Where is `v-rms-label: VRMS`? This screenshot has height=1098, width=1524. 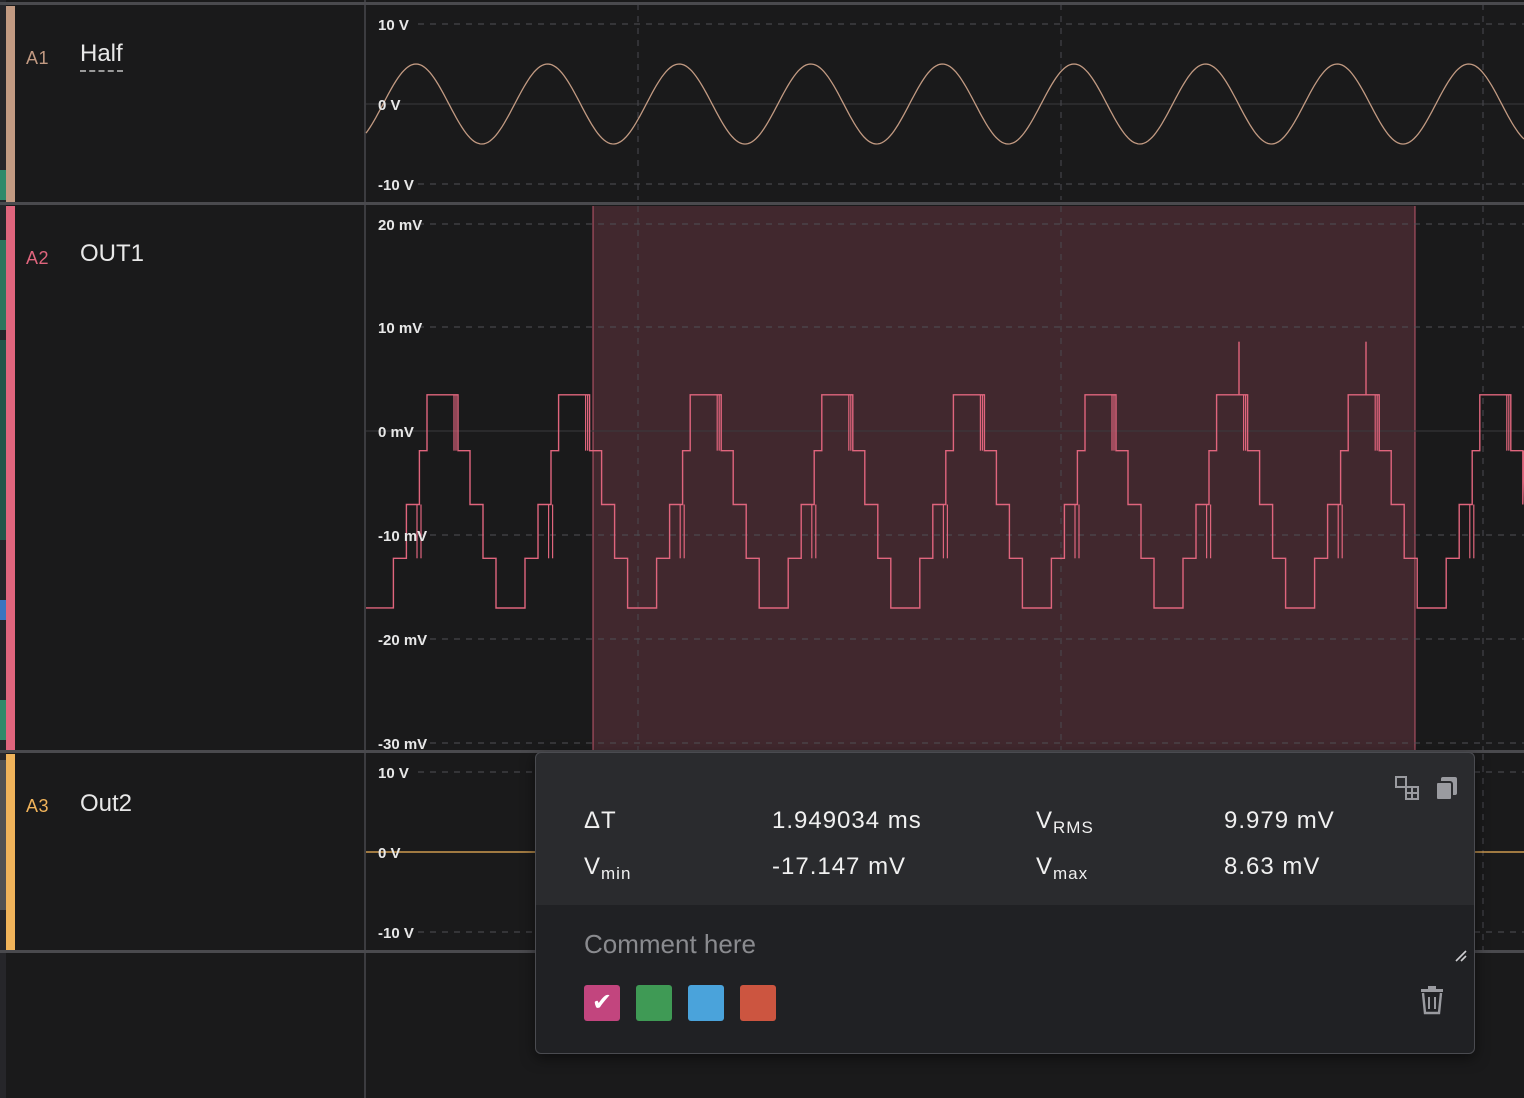
v-rms-label: VRMS is located at coordinates (1065, 822).